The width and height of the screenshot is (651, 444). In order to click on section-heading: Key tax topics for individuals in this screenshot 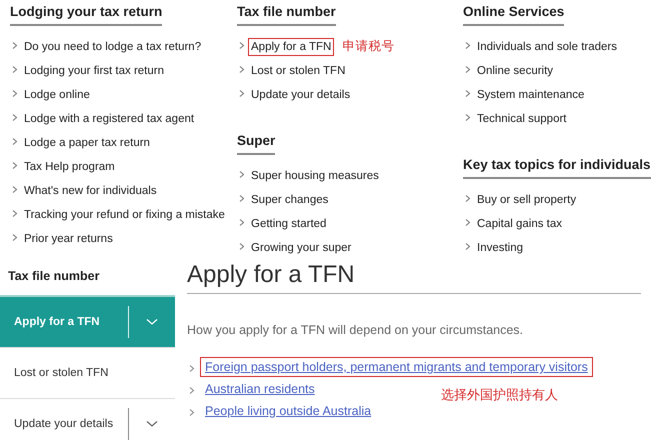, I will do `click(557, 168)`.